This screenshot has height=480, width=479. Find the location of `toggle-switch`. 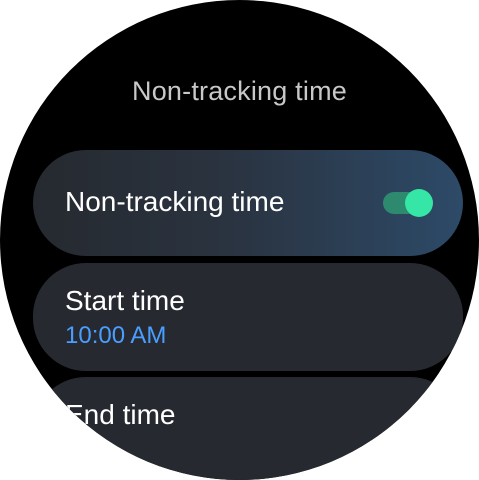

toggle-switch is located at coordinates (408, 203).